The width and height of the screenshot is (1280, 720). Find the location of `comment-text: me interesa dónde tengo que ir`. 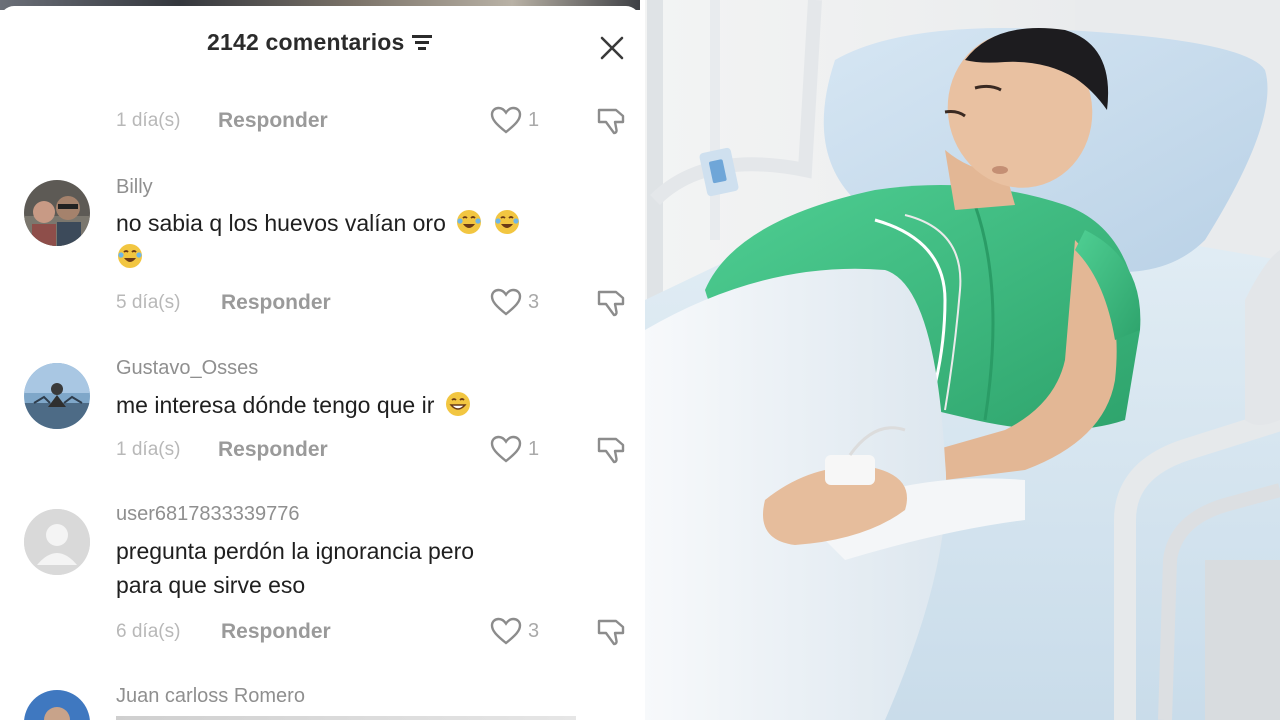

comment-text: me interesa dónde tengo que ir is located at coordinates (366, 405).